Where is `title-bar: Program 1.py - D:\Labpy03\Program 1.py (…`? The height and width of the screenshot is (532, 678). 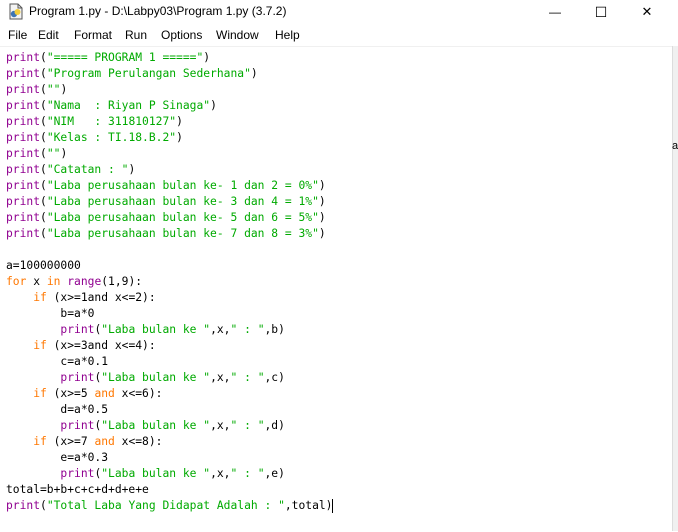 title-bar: Program 1.py - D:\Labpy03\Program 1.py (… is located at coordinates (339, 12).